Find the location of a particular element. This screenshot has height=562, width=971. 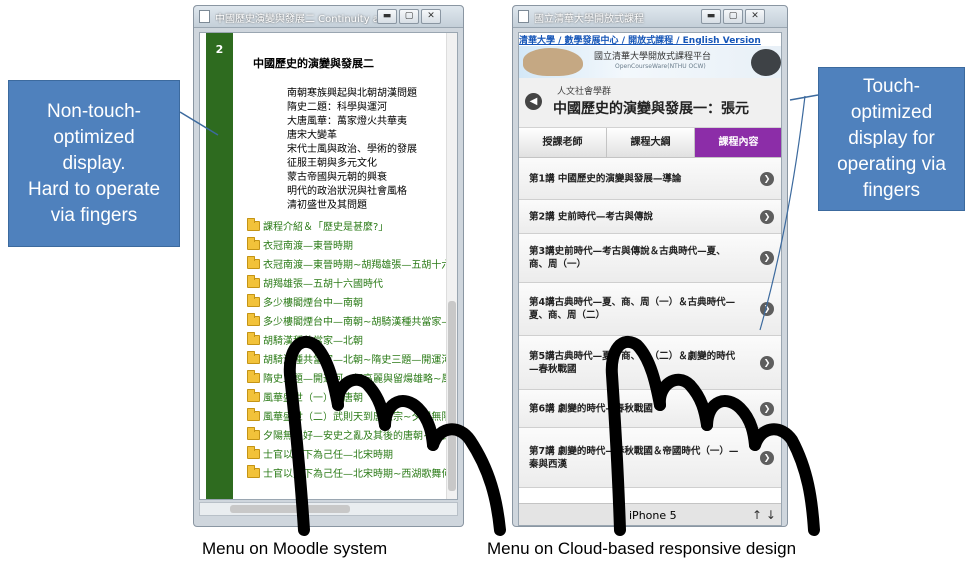

subtopic-item: 唐宋大變革 is located at coordinates (312, 135).